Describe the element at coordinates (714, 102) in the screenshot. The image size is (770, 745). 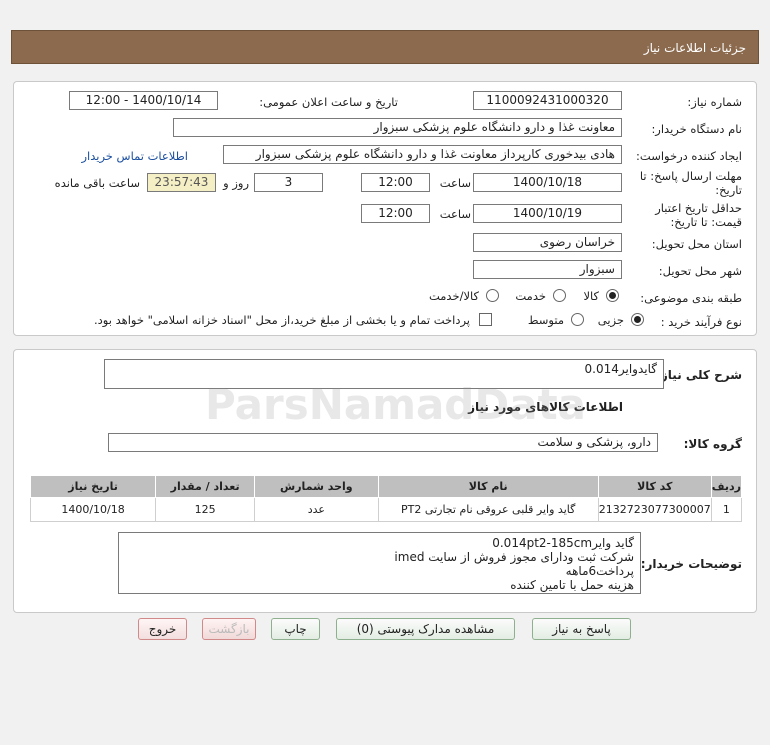
I see `need-number-label: شماره نیاز:` at that location.